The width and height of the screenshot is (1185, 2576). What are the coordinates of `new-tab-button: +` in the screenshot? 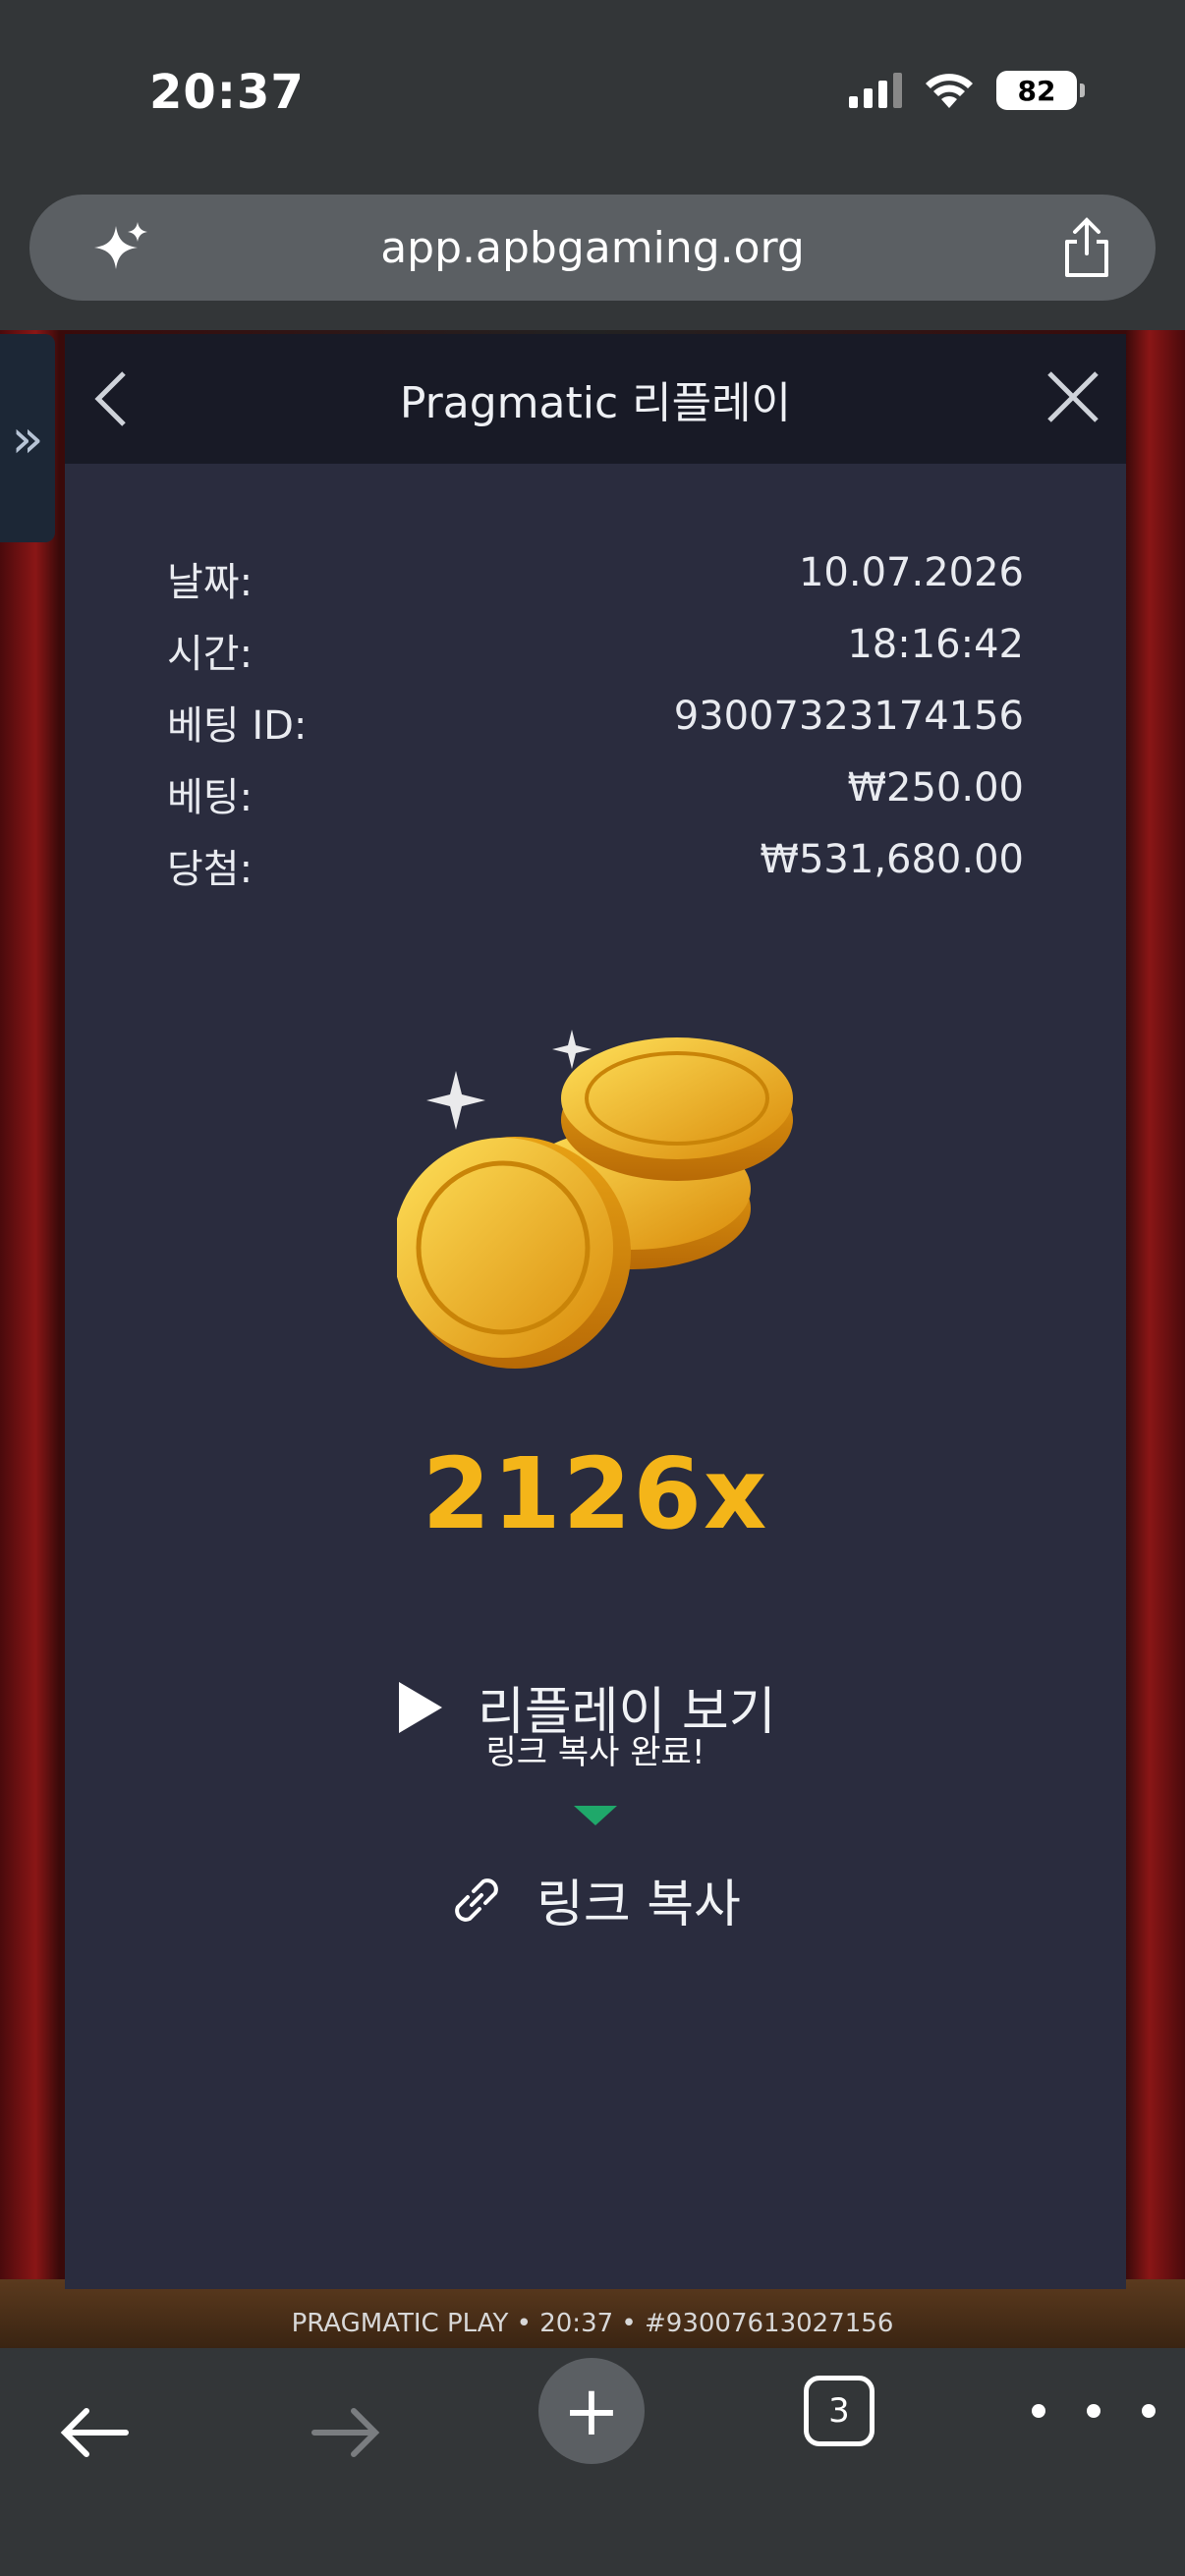 It's located at (592, 2411).